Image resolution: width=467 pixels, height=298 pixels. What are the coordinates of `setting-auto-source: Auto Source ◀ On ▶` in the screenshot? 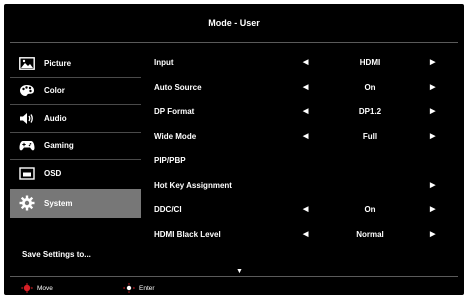 It's located at (300, 87).